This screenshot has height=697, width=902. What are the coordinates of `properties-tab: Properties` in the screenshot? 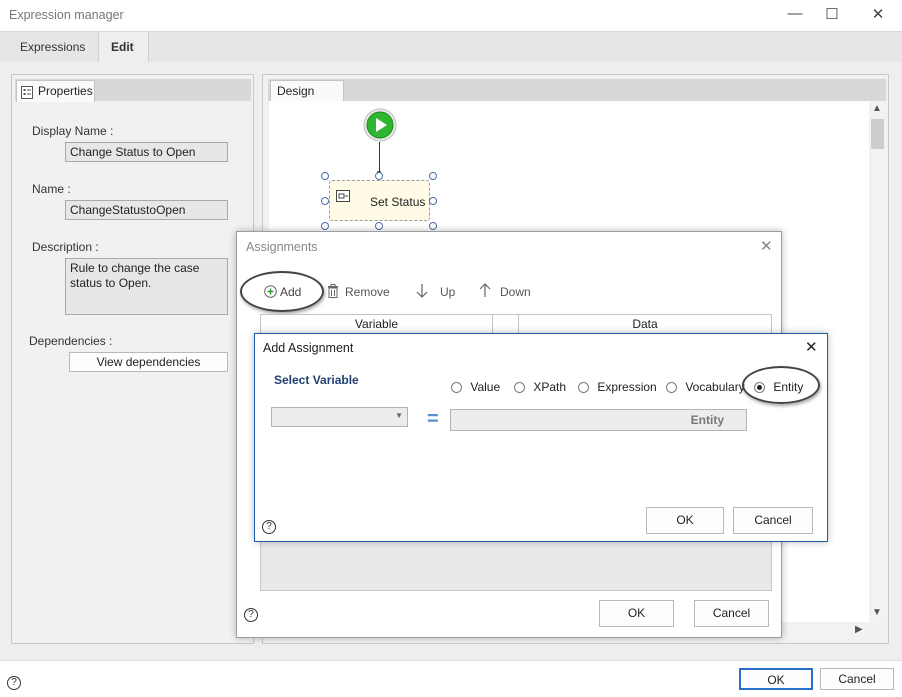 It's located at (55, 91).